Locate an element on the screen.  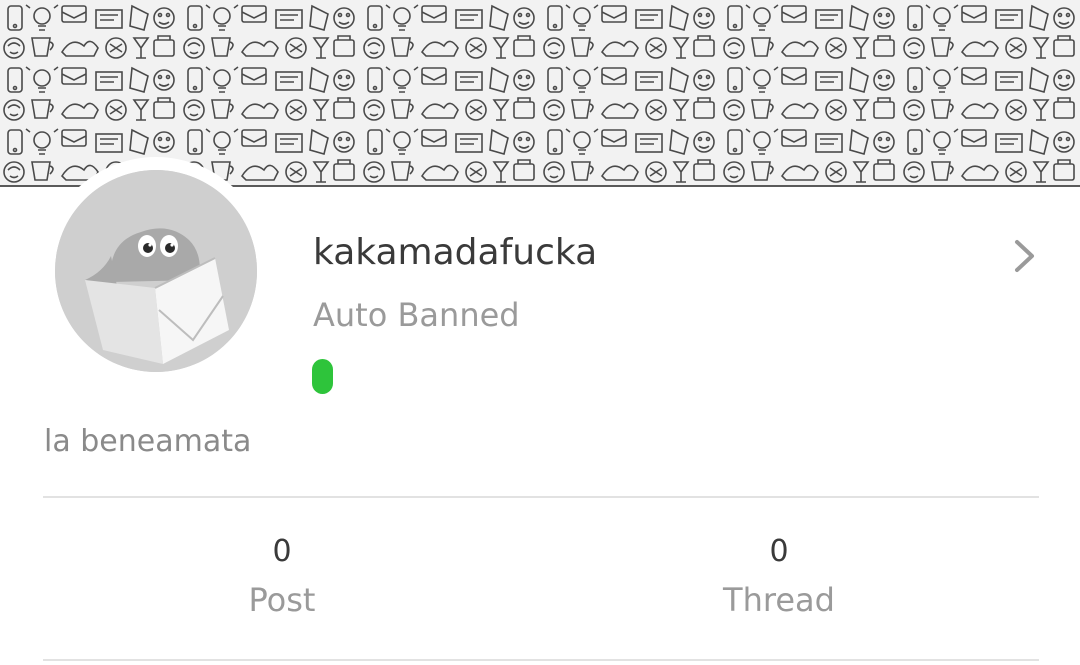
stat-threads-label: Thread is located at coordinates (779, 600).